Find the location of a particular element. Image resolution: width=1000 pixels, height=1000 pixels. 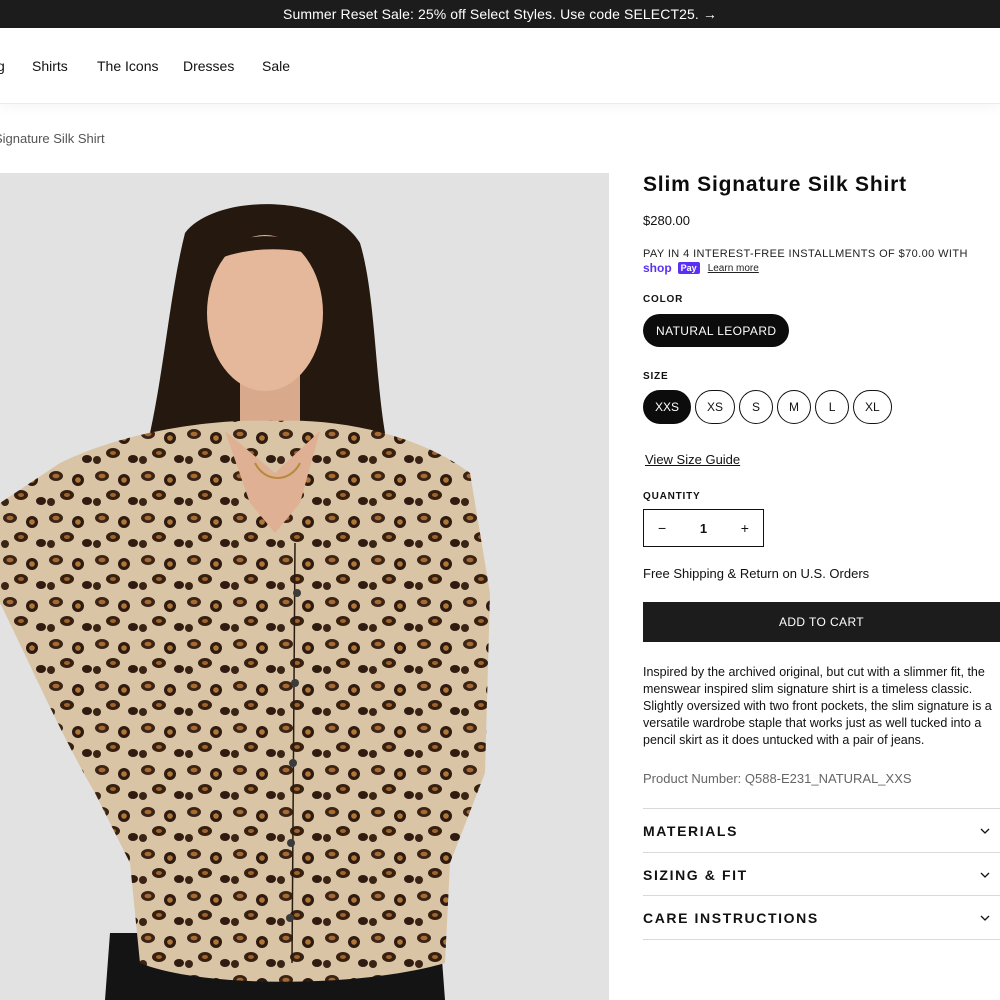

breadcrumb: Signature Silk Shirt is located at coordinates (52, 138).